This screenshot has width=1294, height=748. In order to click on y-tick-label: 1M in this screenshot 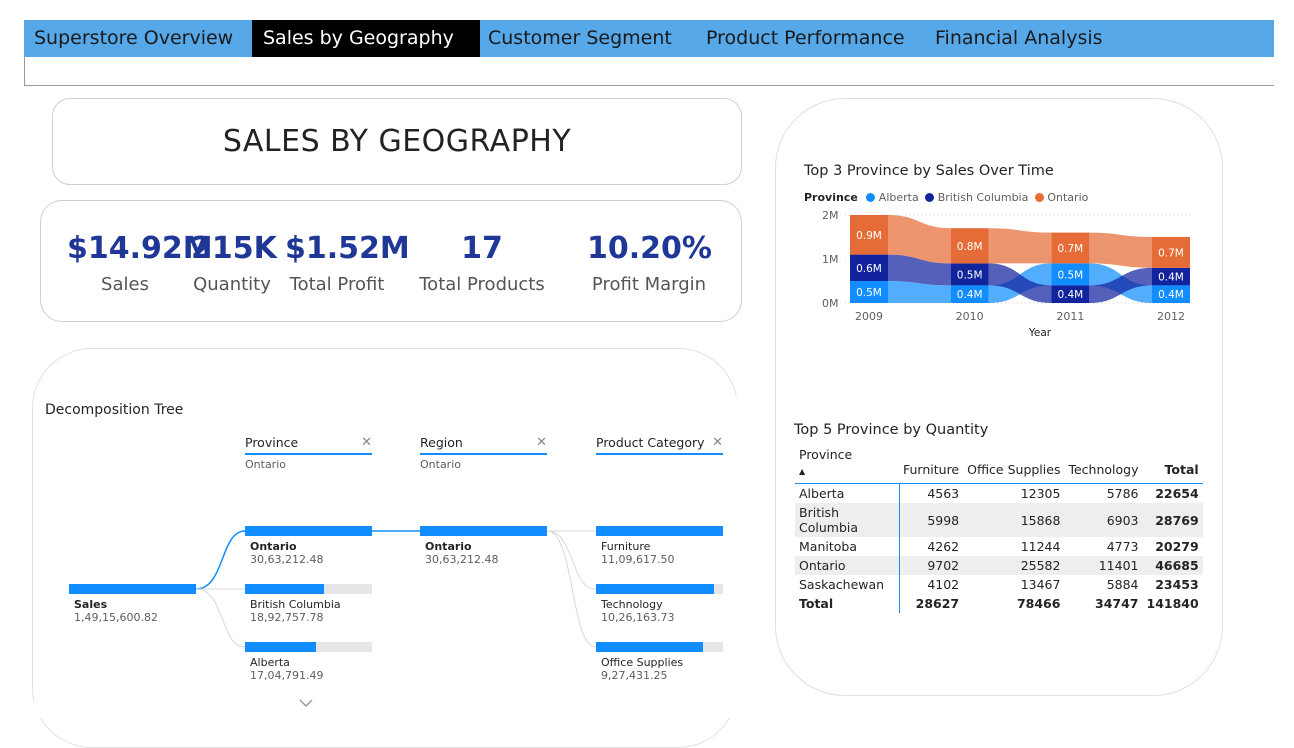, I will do `click(830, 259)`.